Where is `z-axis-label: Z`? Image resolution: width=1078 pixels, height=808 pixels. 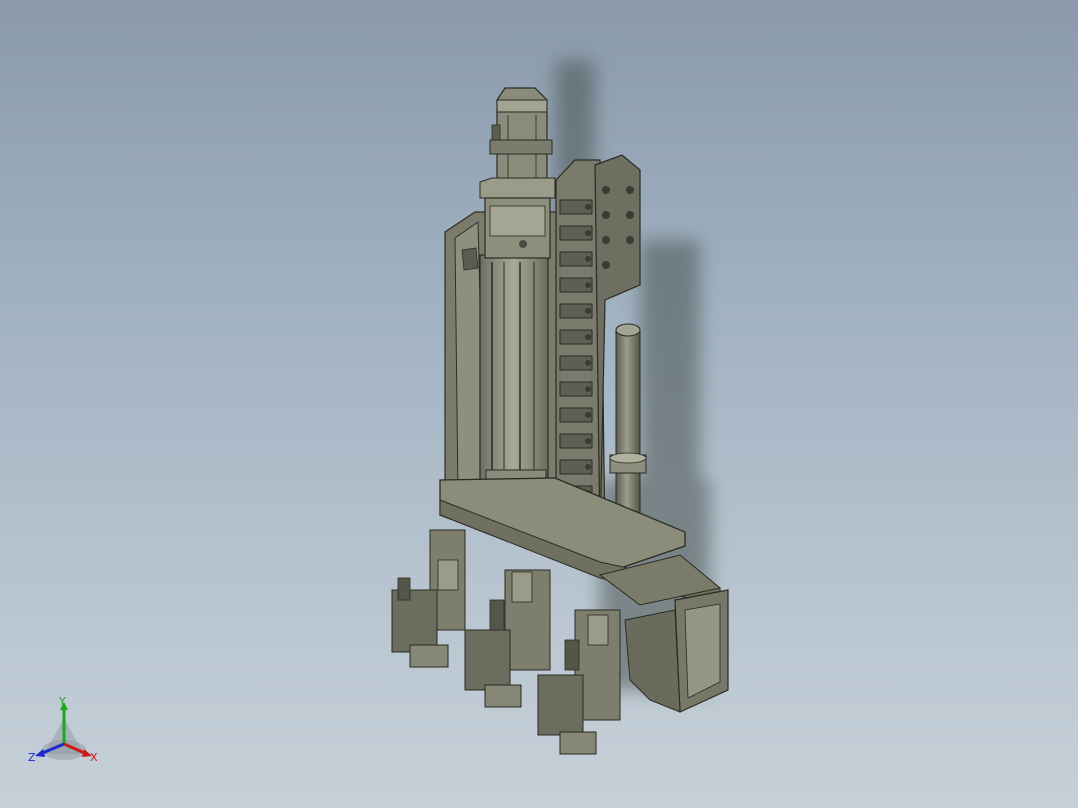
z-axis-label: Z is located at coordinates (32, 757).